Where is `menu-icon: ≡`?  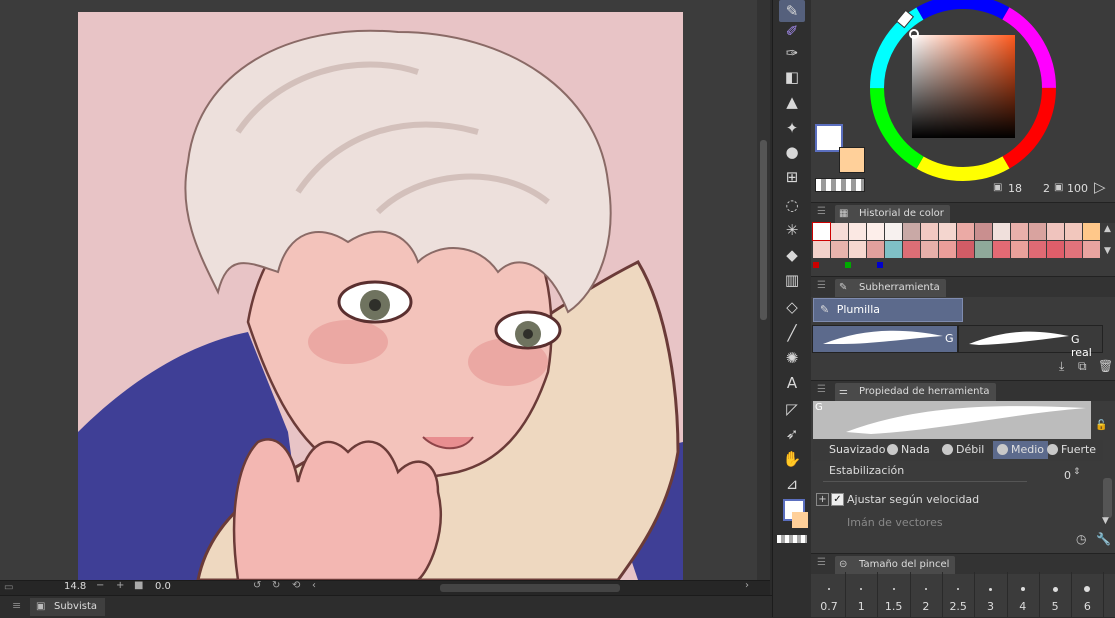 menu-icon: ≡ is located at coordinates (16, 605).